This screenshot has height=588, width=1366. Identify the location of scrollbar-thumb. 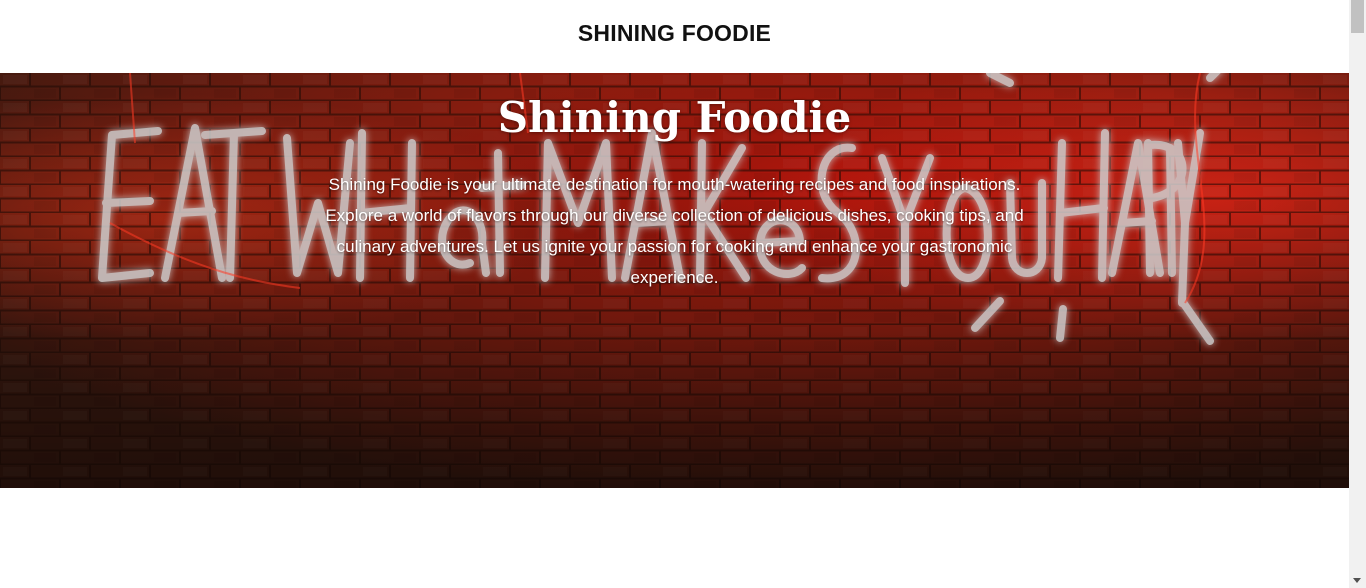
(1357, 16).